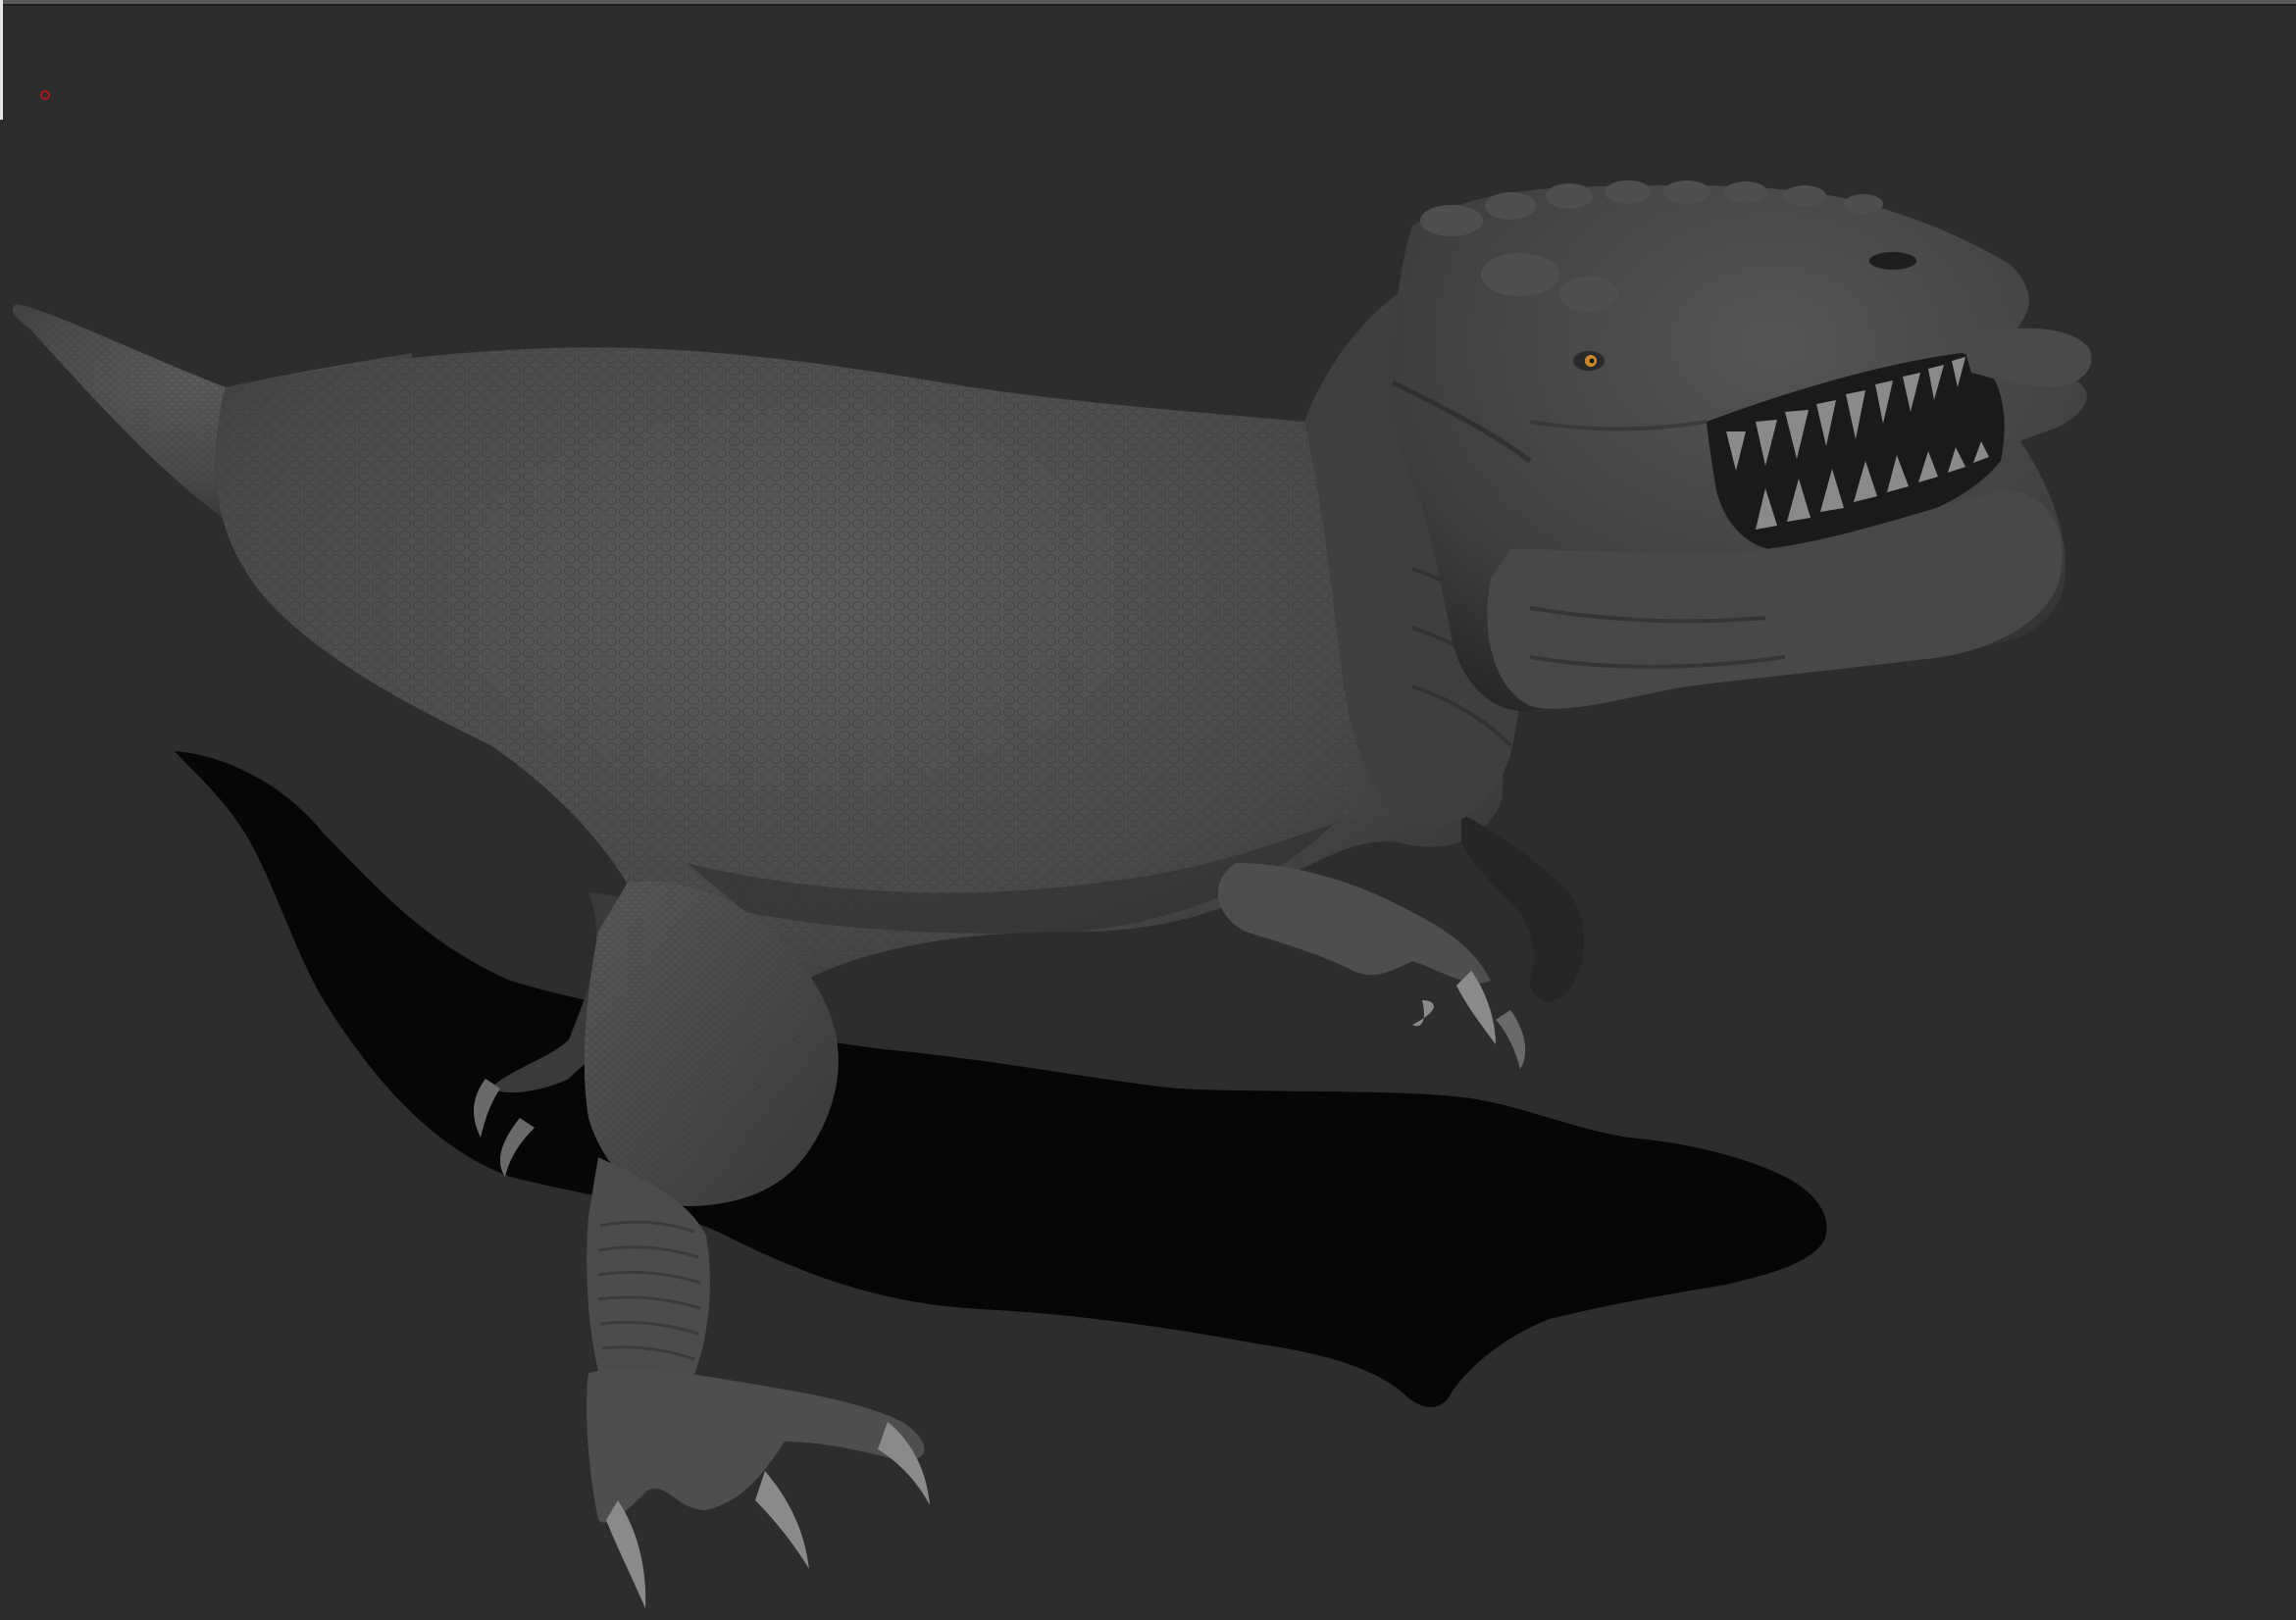 The width and height of the screenshot is (2296, 1620). I want to click on head, so click(1740, 446).